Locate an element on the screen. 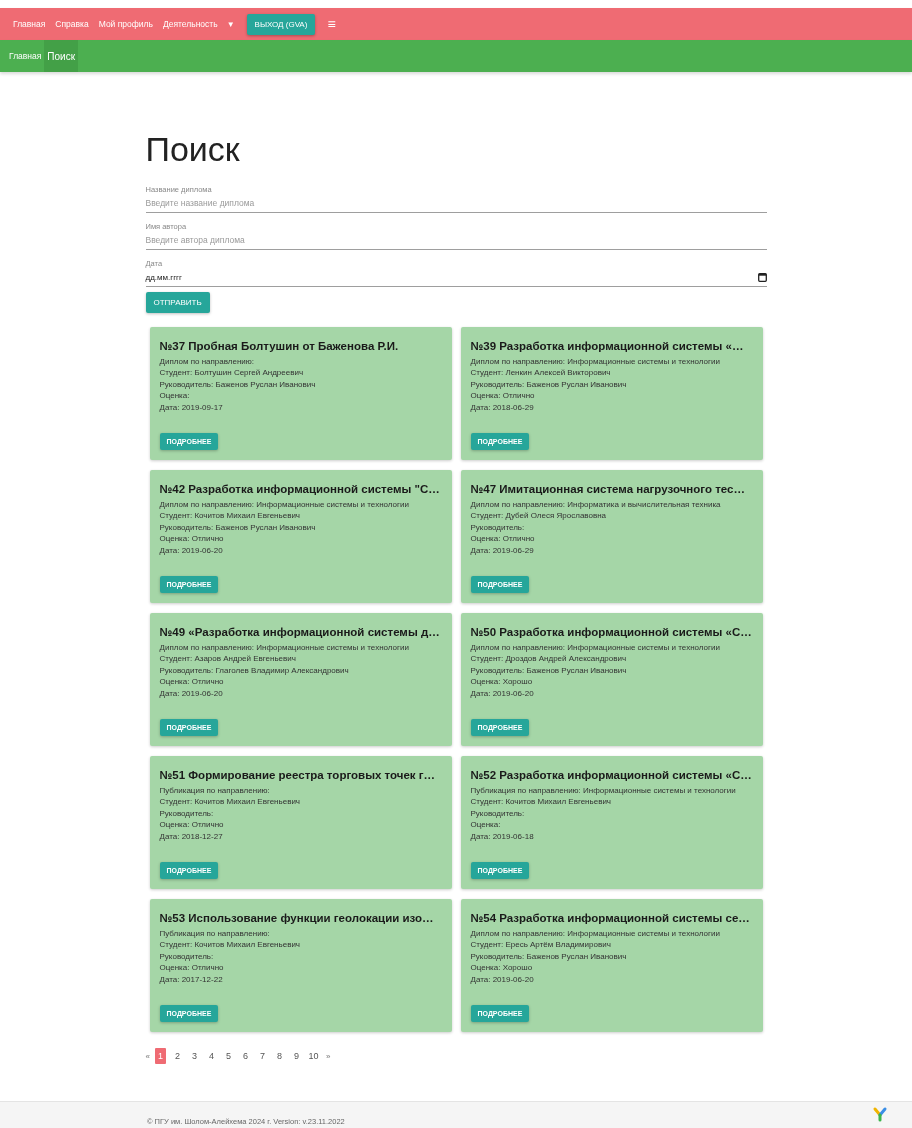  page-link: 6 is located at coordinates (245, 1056).